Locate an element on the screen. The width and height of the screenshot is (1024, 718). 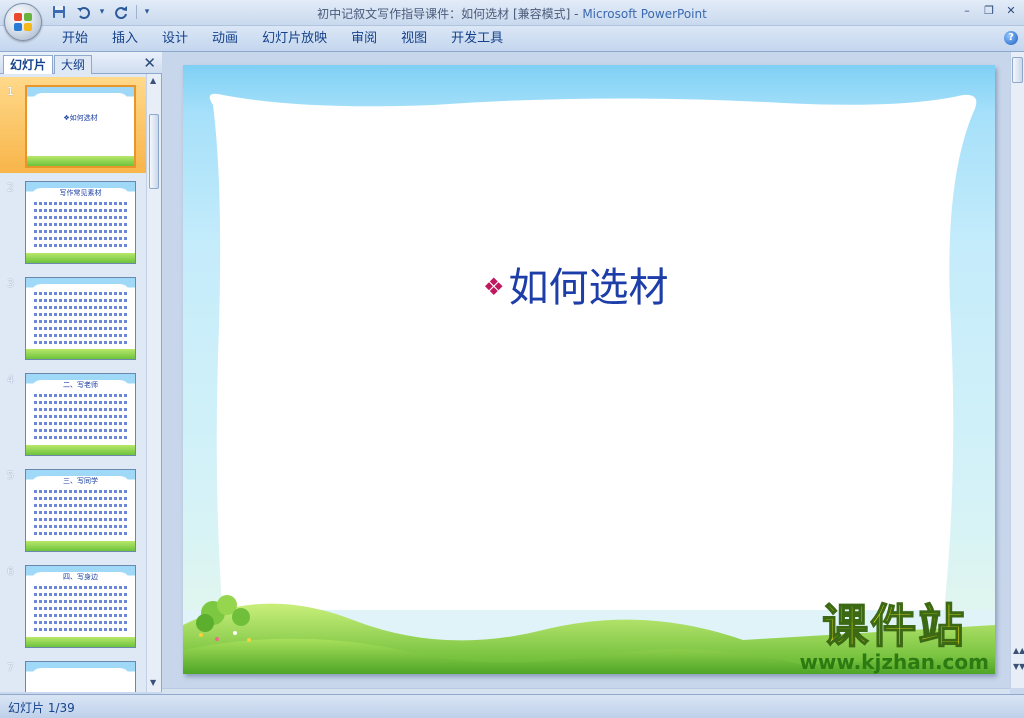
panel-tabs: 幻灯片 大纲 ✕ is located at coordinates (81, 63).